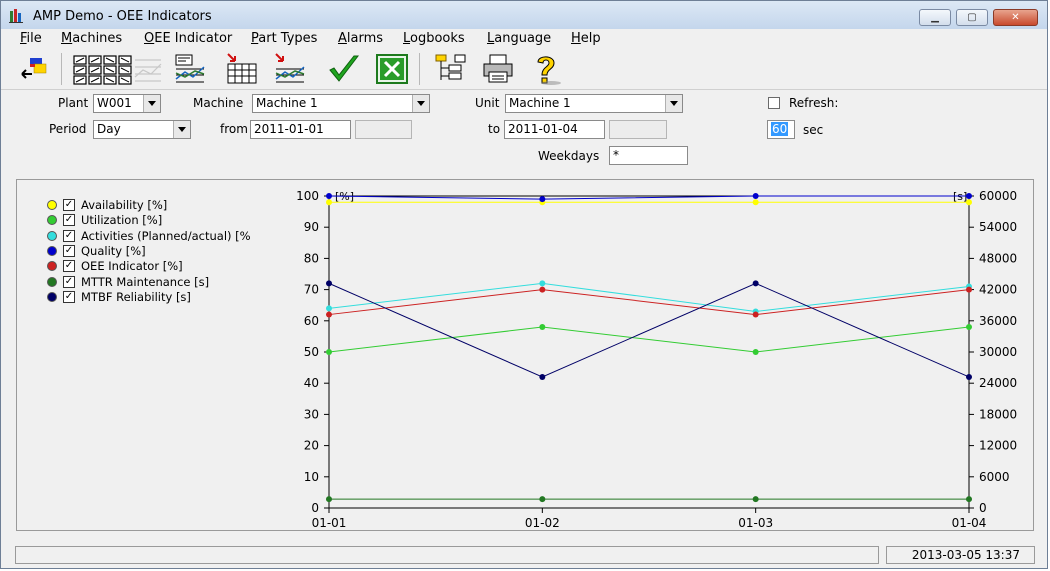 This screenshot has width=1050, height=571. Describe the element at coordinates (586, 38) in the screenshot. I see `menu-help: Help` at that location.